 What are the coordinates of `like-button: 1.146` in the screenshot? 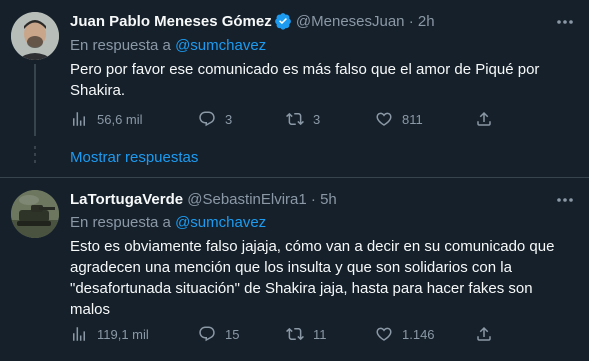 It's located at (405, 334).